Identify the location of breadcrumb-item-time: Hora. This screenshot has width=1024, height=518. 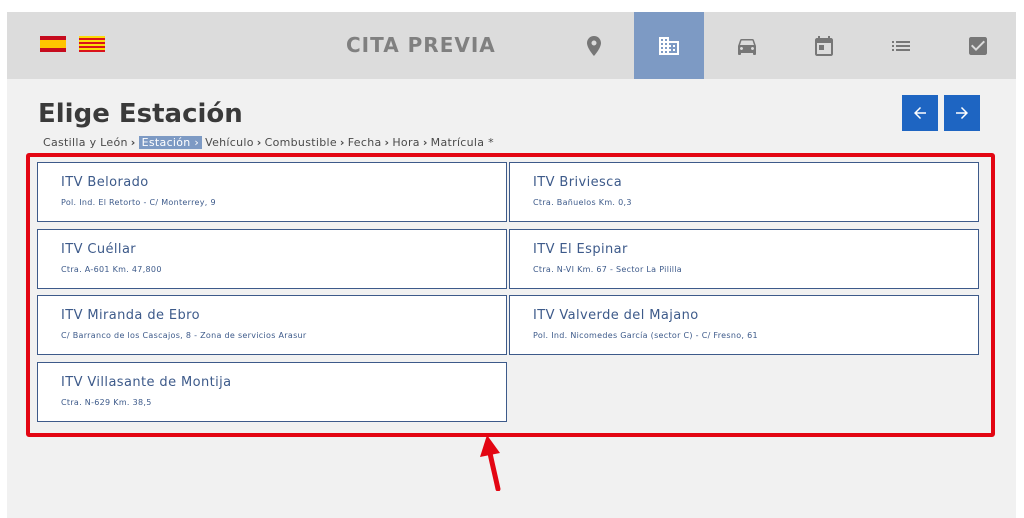
(405, 142).